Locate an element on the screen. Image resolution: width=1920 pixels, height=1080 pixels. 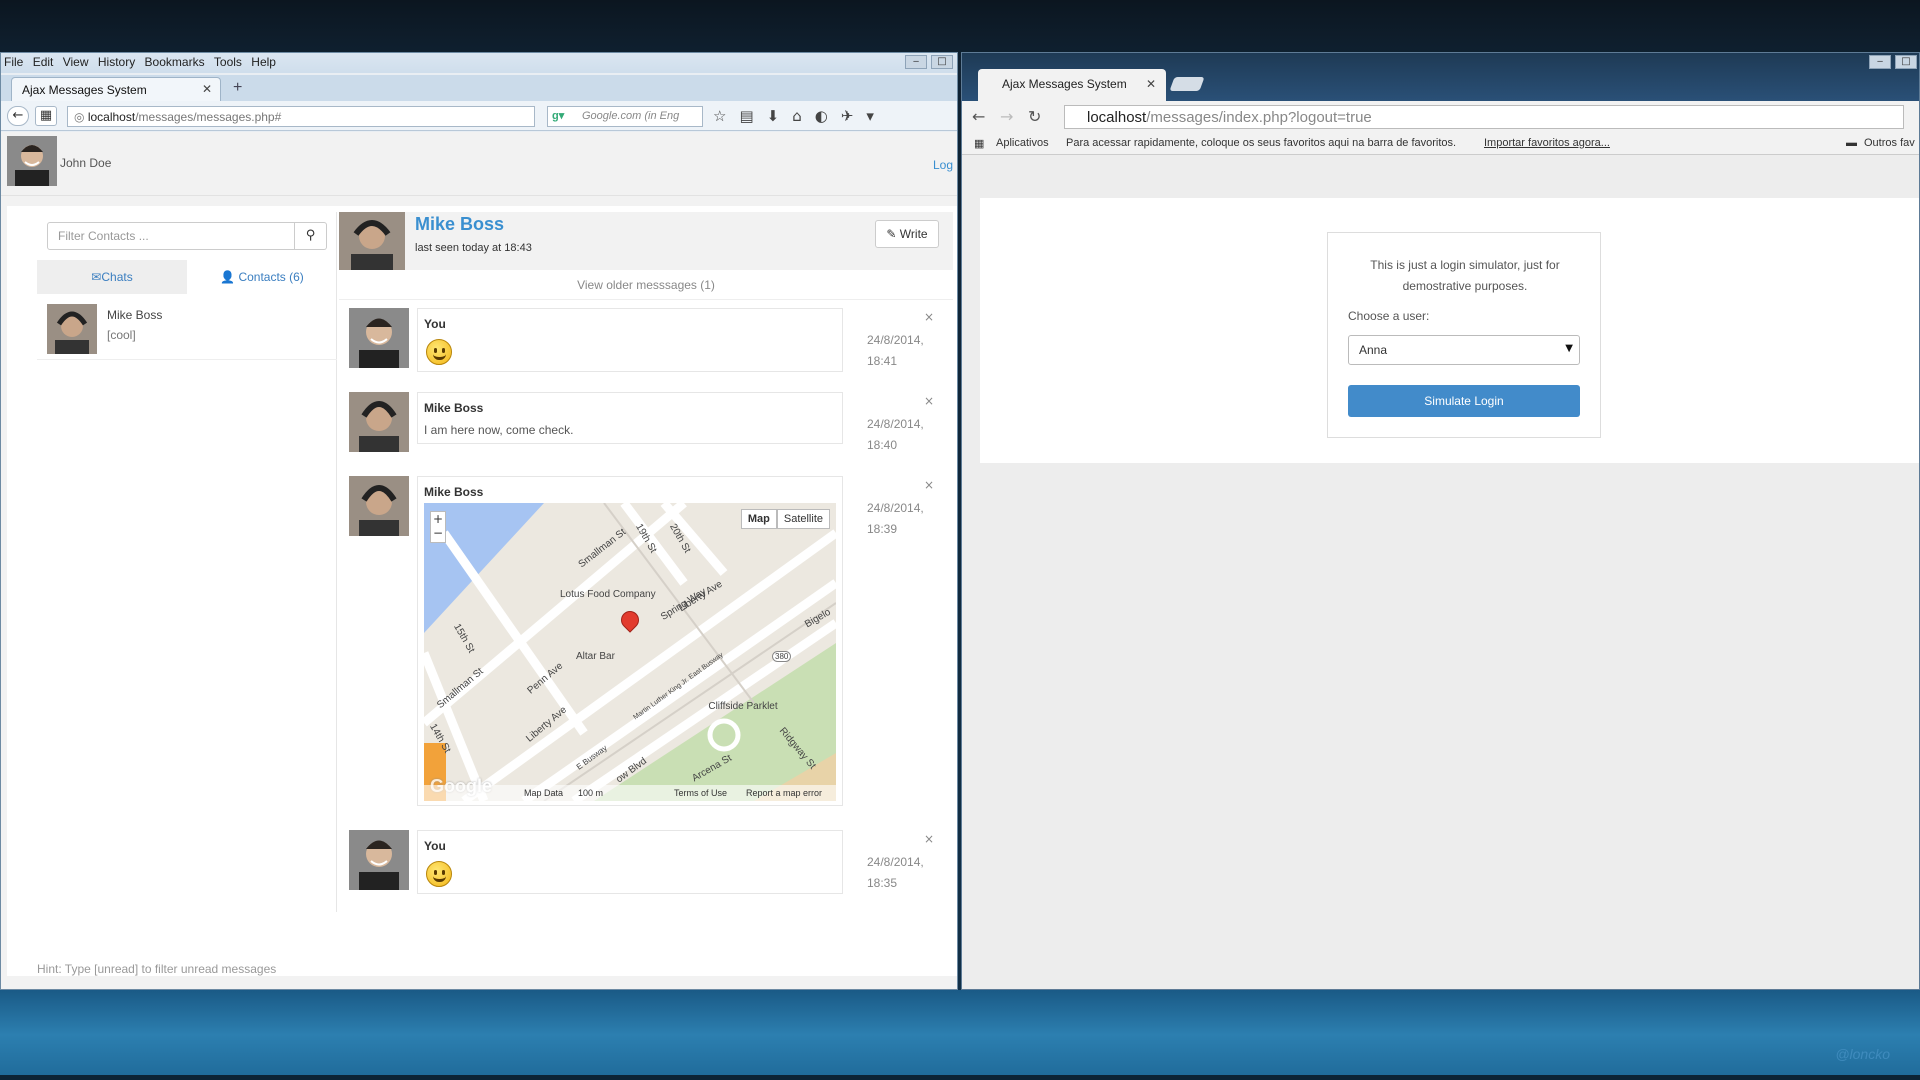
message-sender: You is located at coordinates (435, 324).